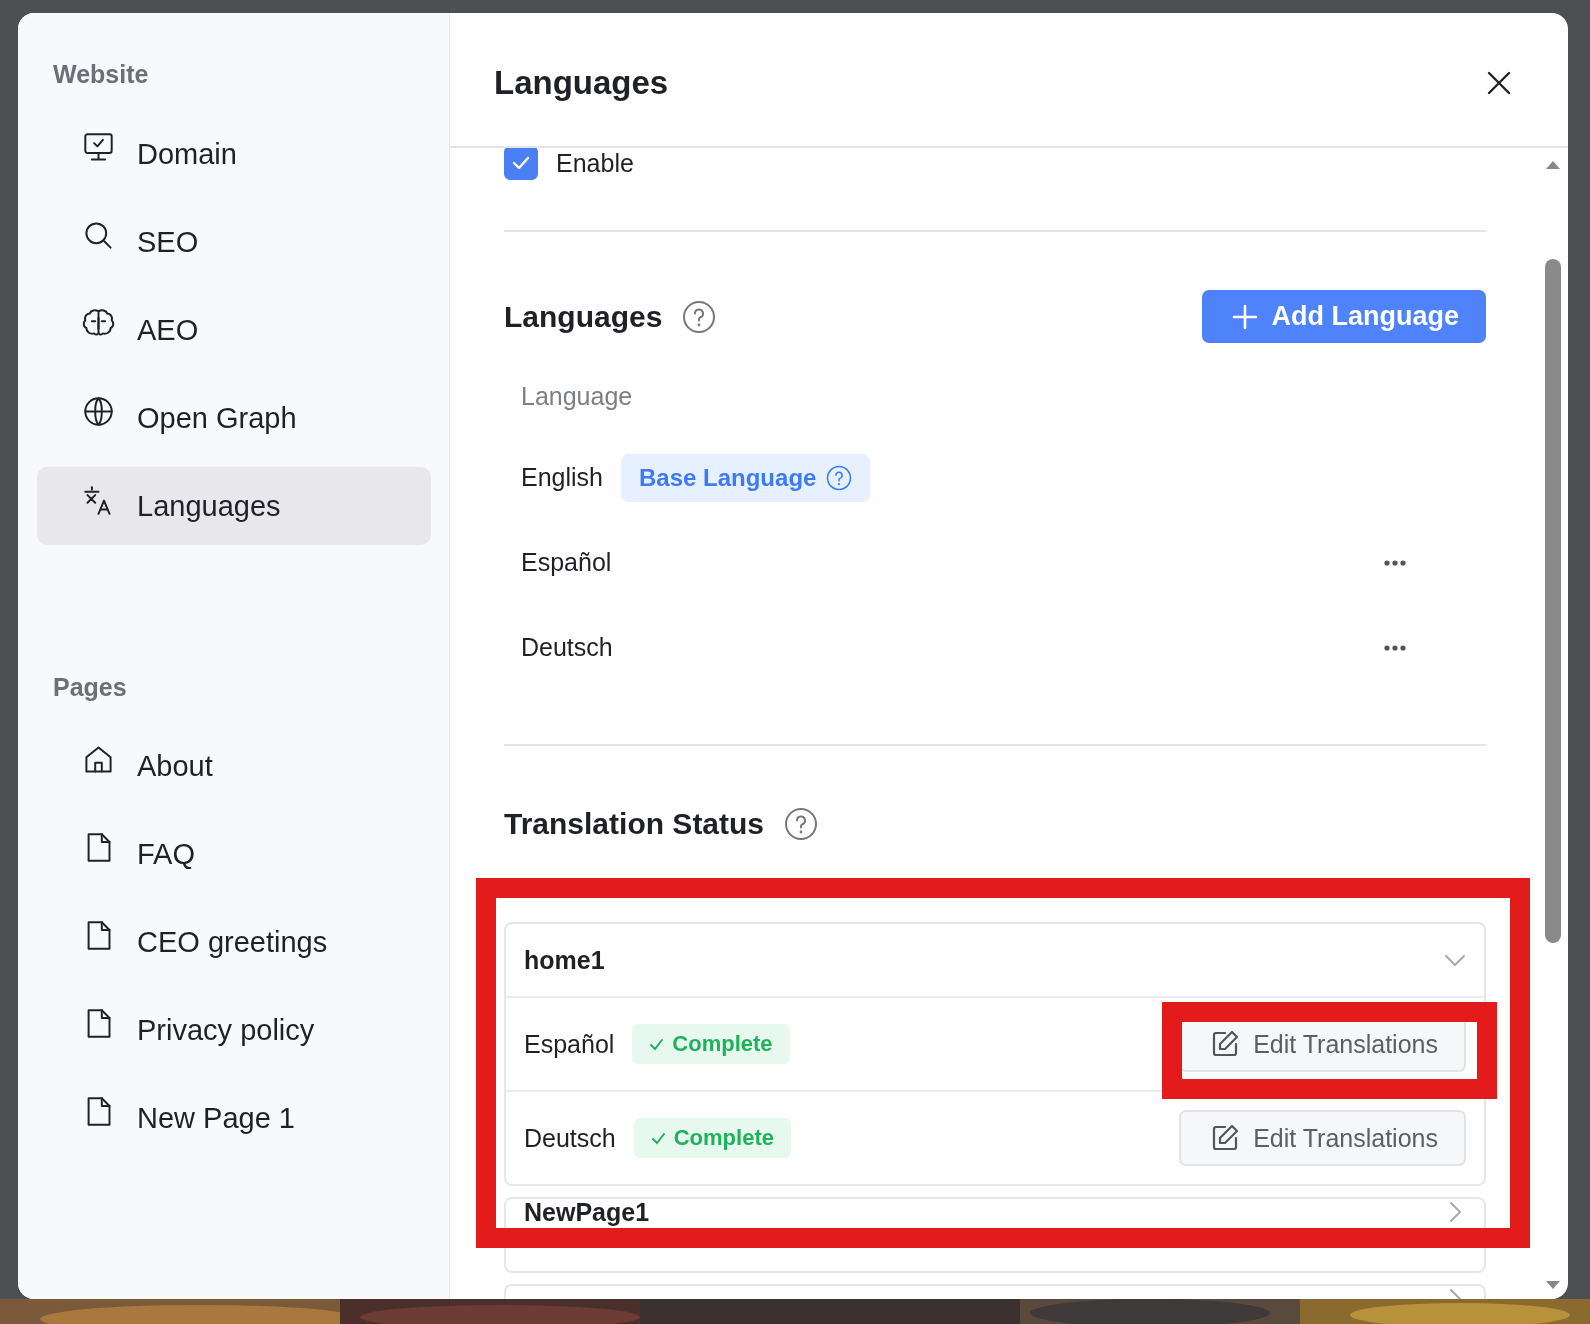  What do you see at coordinates (98, 411) in the screenshot?
I see `globe-icon` at bounding box center [98, 411].